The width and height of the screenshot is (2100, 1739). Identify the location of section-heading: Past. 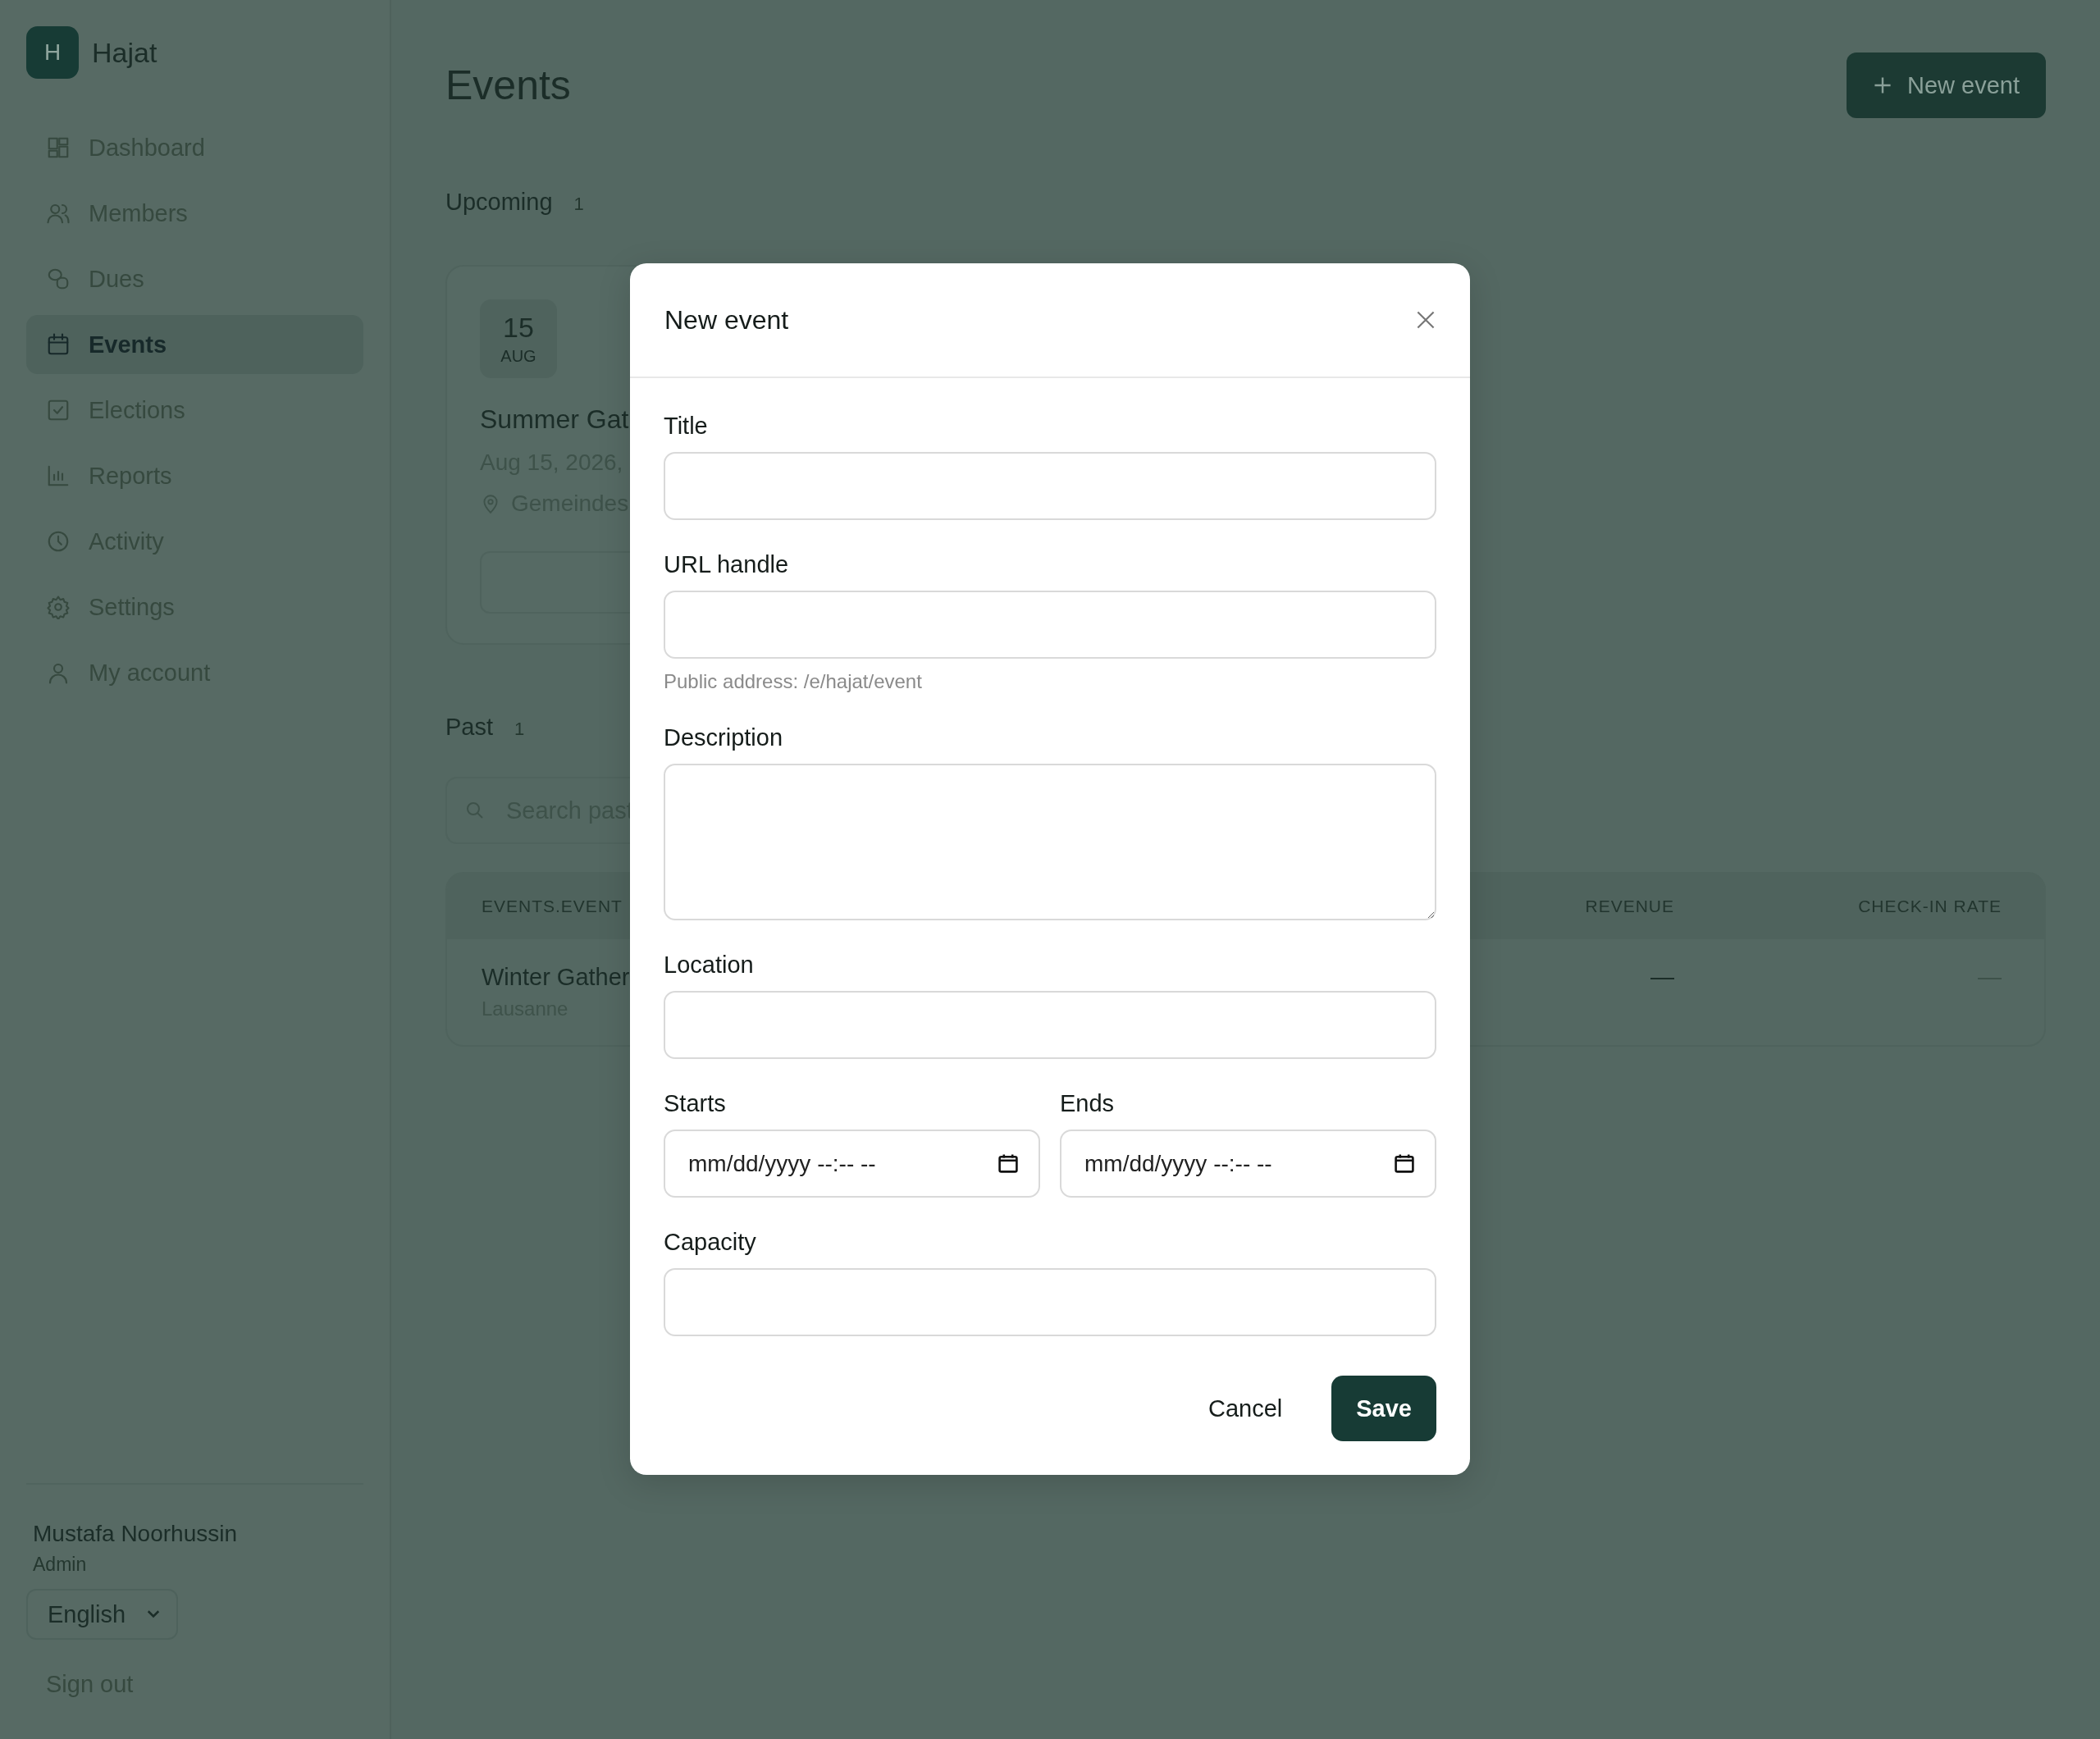
(469, 728).